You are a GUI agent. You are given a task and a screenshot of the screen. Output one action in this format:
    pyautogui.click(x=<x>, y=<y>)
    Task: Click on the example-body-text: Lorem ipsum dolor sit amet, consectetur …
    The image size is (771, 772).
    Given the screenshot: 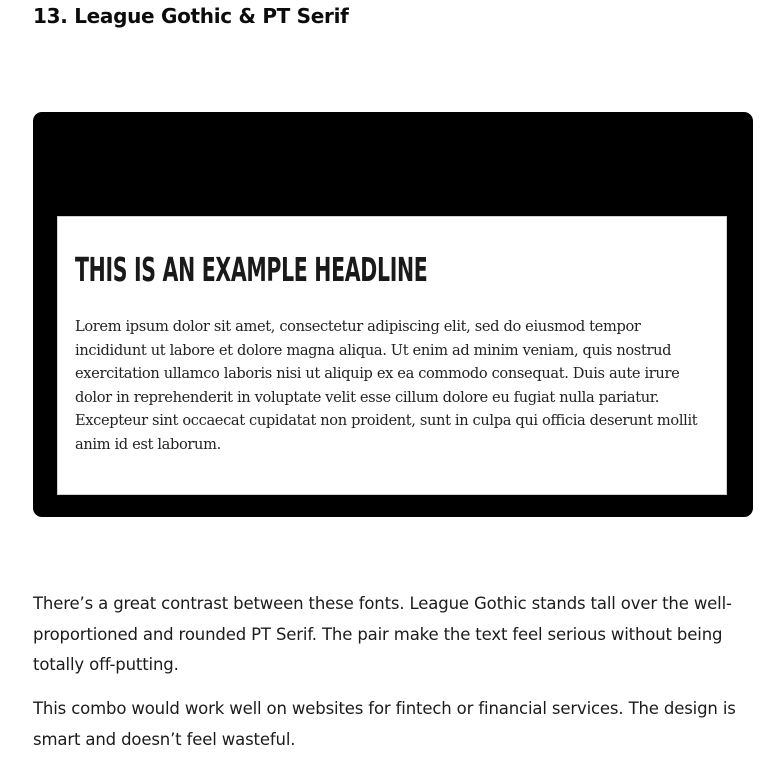 What is the action you would take?
    pyautogui.click(x=386, y=385)
    